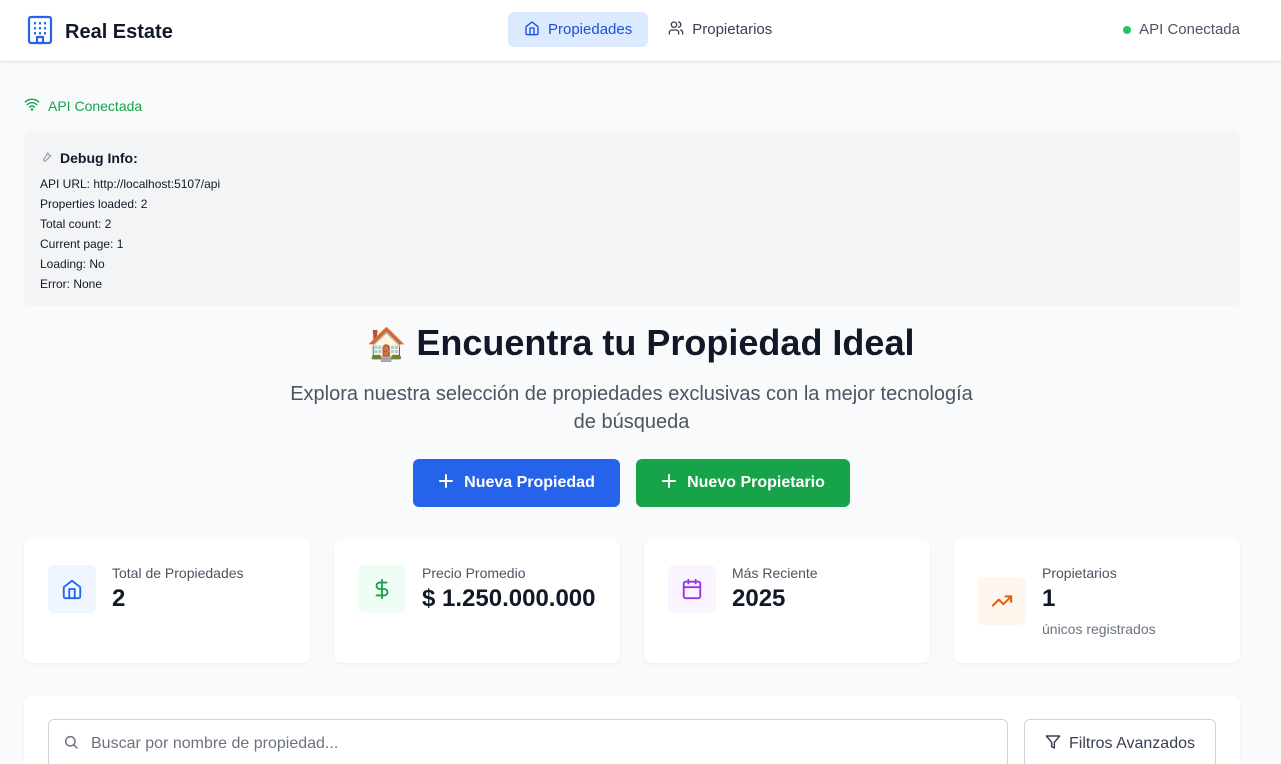 The height and width of the screenshot is (764, 1281). I want to click on button-label: Nuevo Propietario, so click(756, 482).